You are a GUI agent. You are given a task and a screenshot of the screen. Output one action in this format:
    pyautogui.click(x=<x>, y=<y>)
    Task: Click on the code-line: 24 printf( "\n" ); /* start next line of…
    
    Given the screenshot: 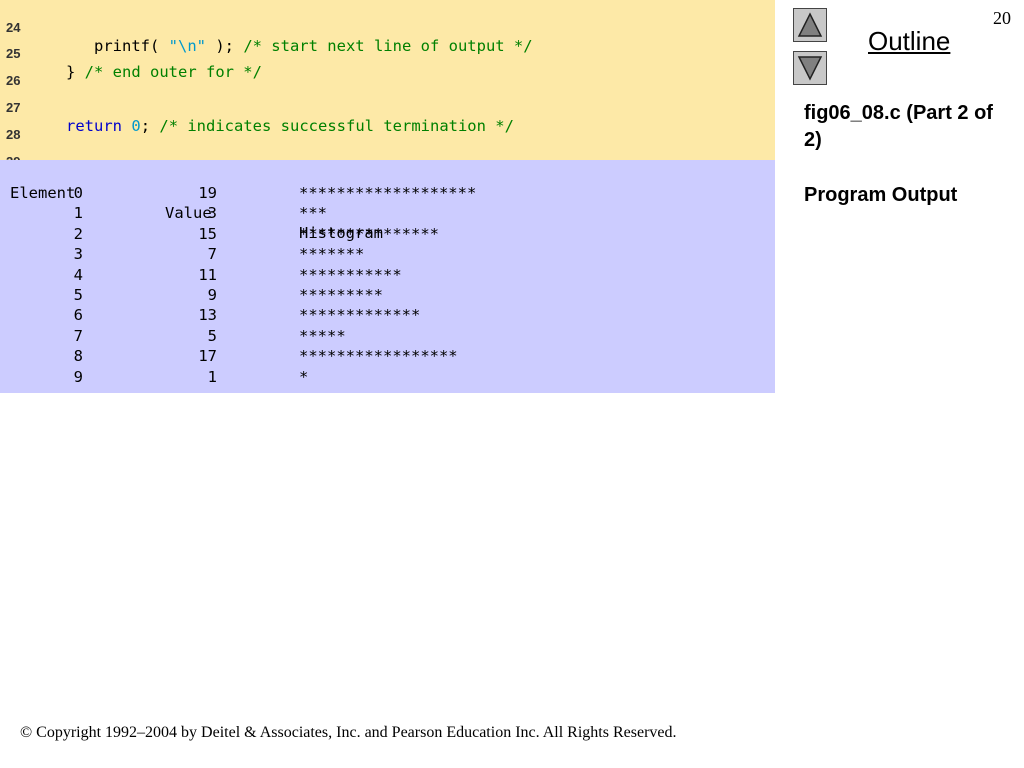 What is the action you would take?
    pyautogui.click(x=266, y=28)
    